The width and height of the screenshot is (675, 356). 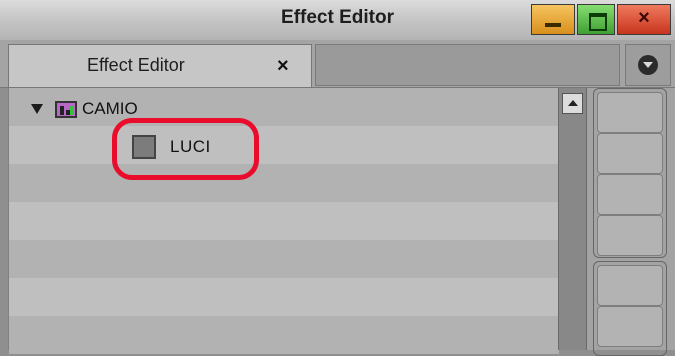 What do you see at coordinates (553, 19) in the screenshot?
I see `minimize-button` at bounding box center [553, 19].